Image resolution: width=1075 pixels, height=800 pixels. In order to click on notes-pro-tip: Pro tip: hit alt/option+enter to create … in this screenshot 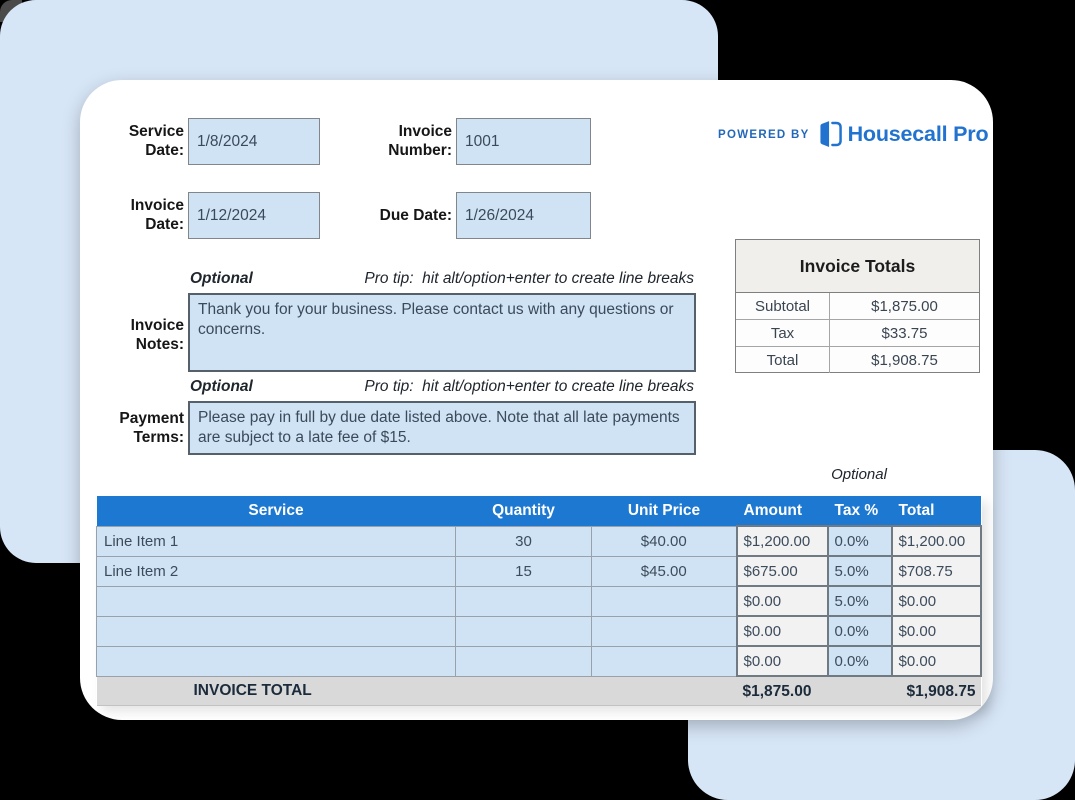, I will do `click(529, 278)`.